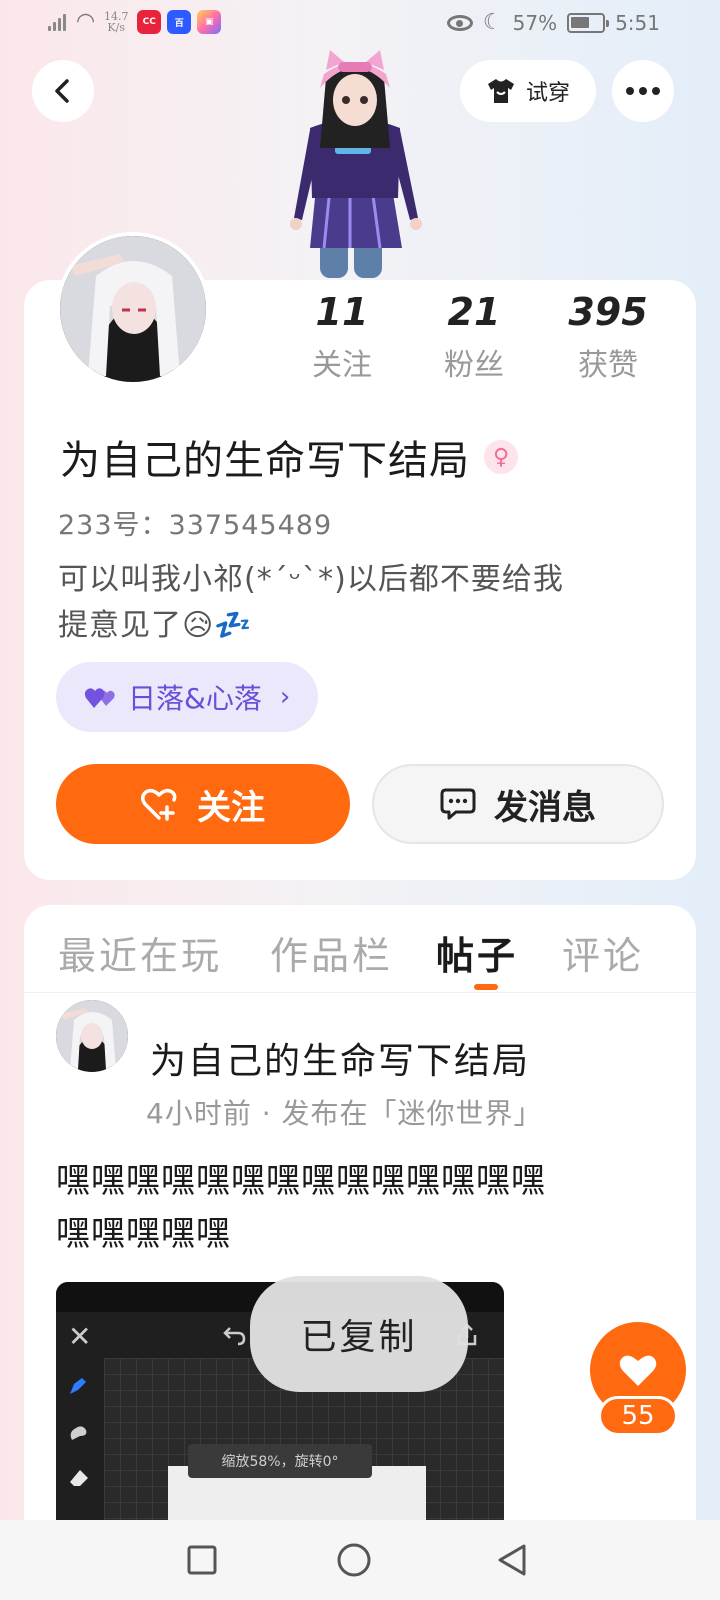 This screenshot has height=1600, width=720. What do you see at coordinates (340, 1058) in the screenshot?
I see `post-author-name: 为自己的生命写下结局` at bounding box center [340, 1058].